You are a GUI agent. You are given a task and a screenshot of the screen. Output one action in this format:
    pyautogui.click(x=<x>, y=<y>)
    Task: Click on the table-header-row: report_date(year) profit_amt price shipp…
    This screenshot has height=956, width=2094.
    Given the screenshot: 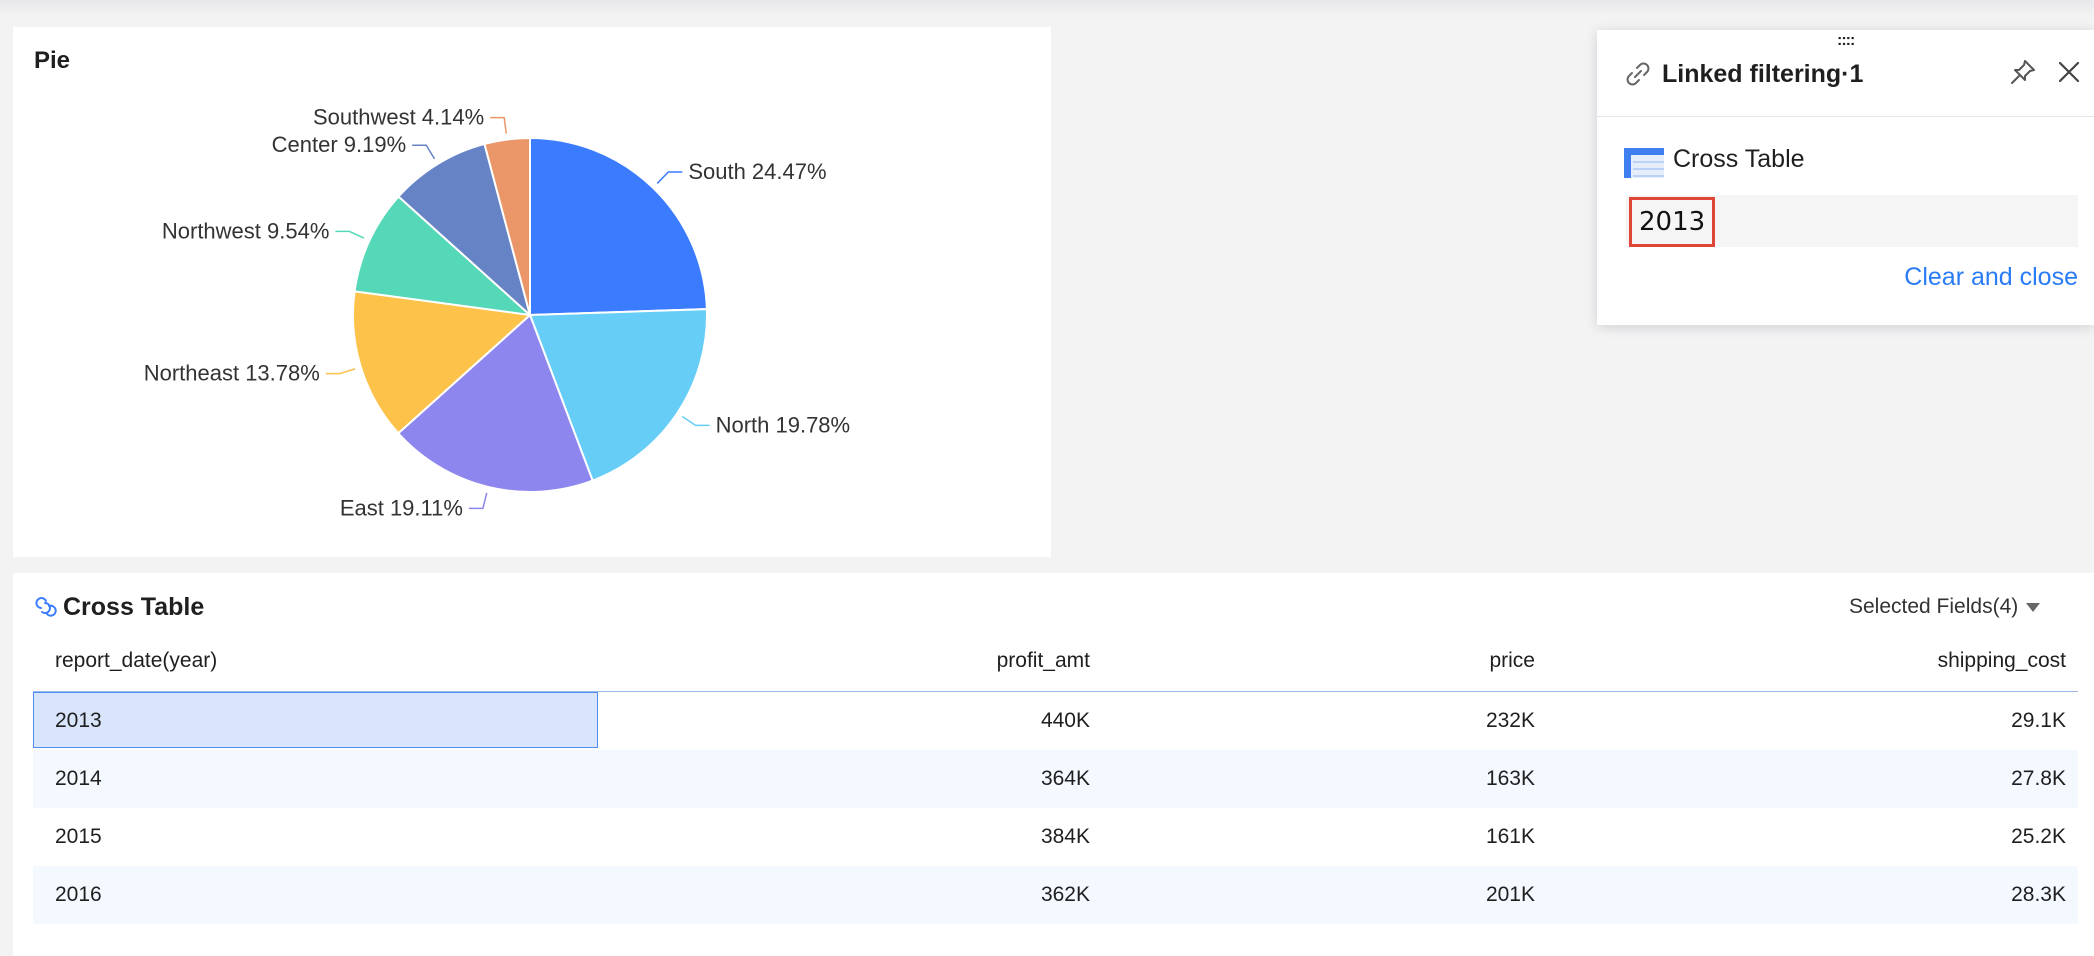 What is the action you would take?
    pyautogui.click(x=1055, y=663)
    